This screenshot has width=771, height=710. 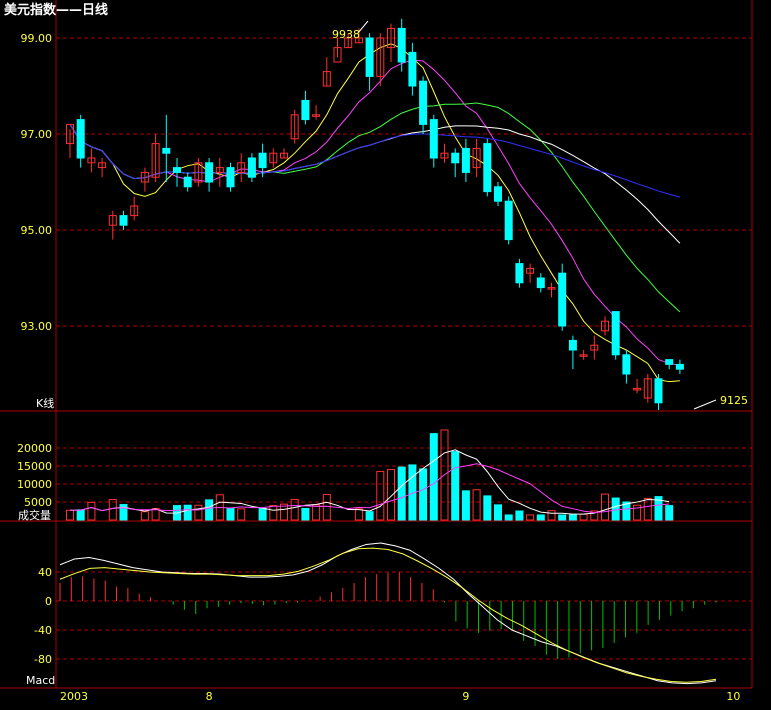 I want to click on price-tick-label: 99.00, so click(x=37, y=38).